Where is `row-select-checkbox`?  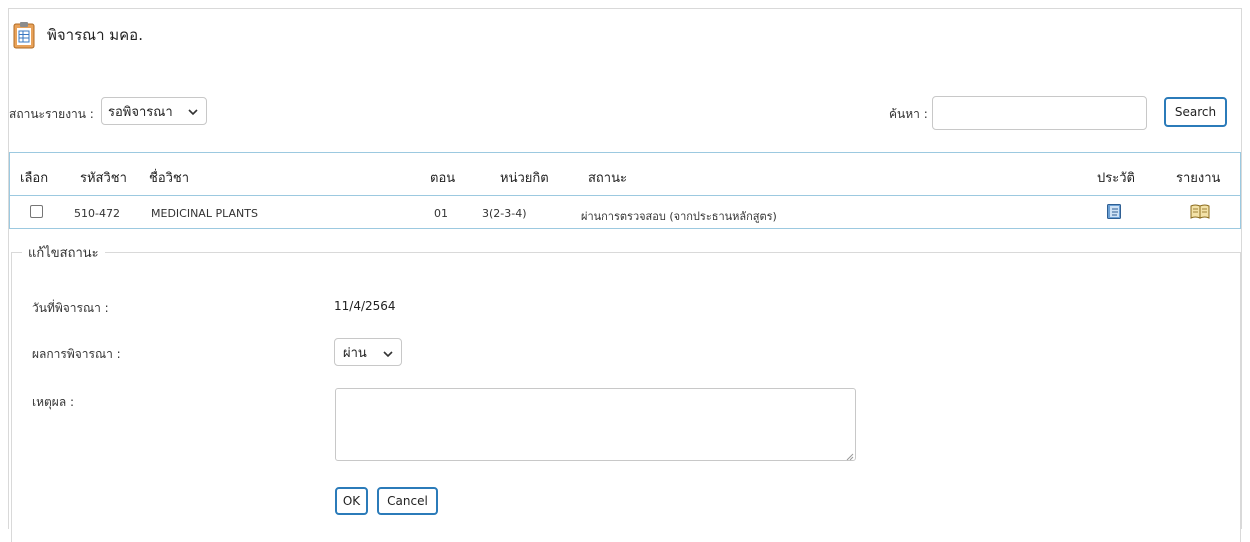 row-select-checkbox is located at coordinates (36, 211).